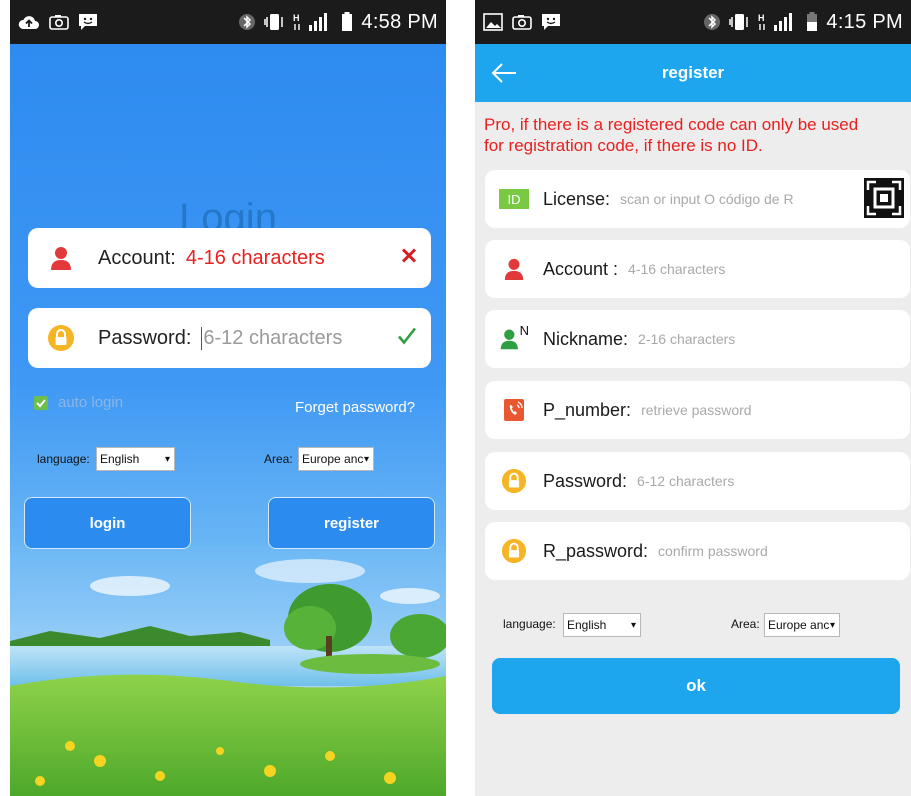 The height and width of the screenshot is (796, 911). What do you see at coordinates (693, 22) in the screenshot?
I see `status-bar: H 4:15 PM` at bounding box center [693, 22].